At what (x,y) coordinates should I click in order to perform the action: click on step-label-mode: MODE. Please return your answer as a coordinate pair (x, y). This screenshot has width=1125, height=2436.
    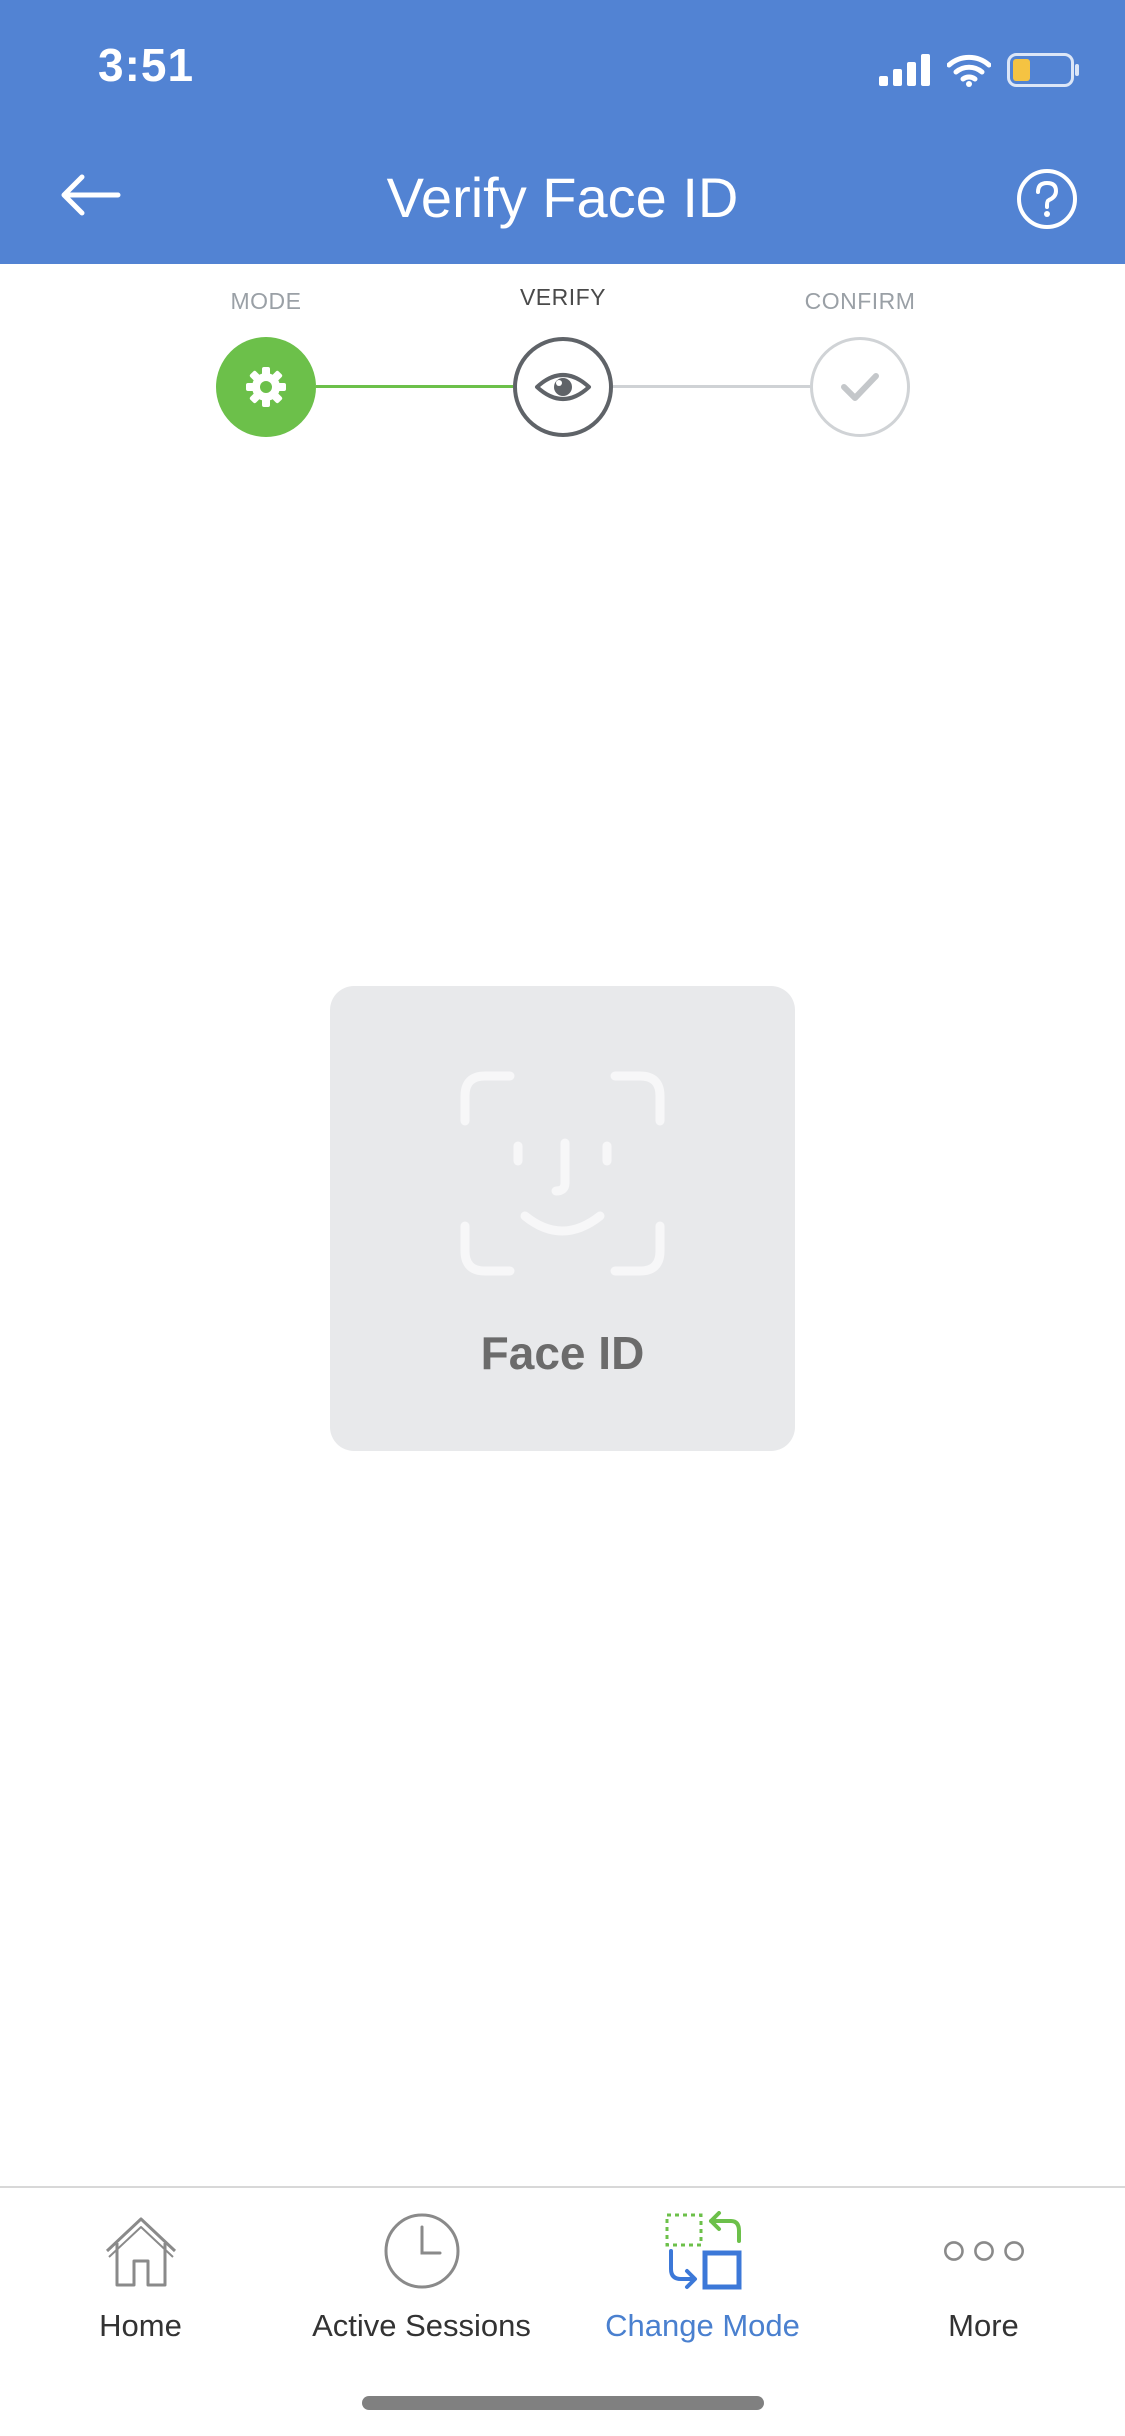
    Looking at the image, I should click on (266, 301).